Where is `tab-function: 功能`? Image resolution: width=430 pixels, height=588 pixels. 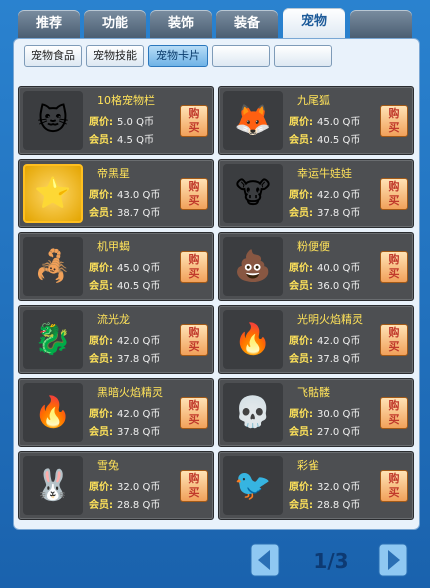
tab-function: 功能 is located at coordinates (115, 24).